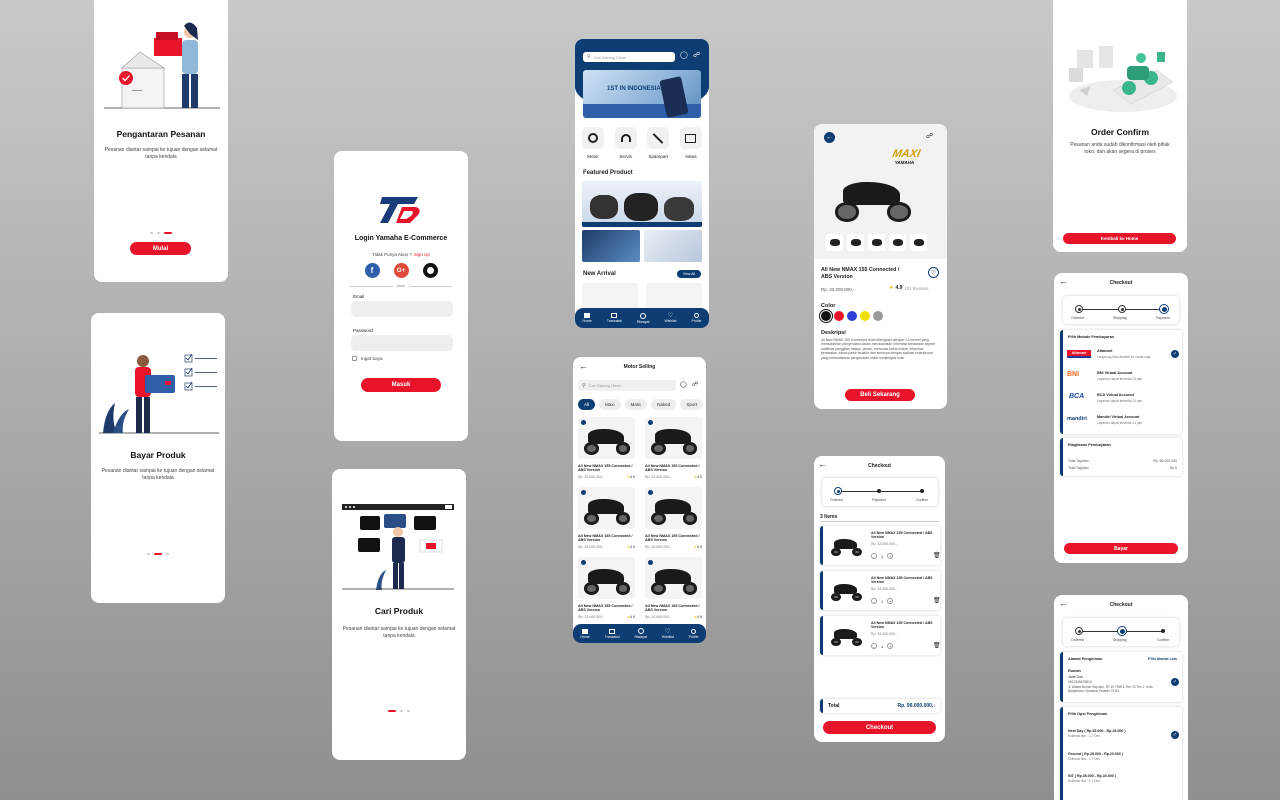  What do you see at coordinates (1115, 373) in the screenshot?
I see `payment-name: BNI Virtual Account` at bounding box center [1115, 373].